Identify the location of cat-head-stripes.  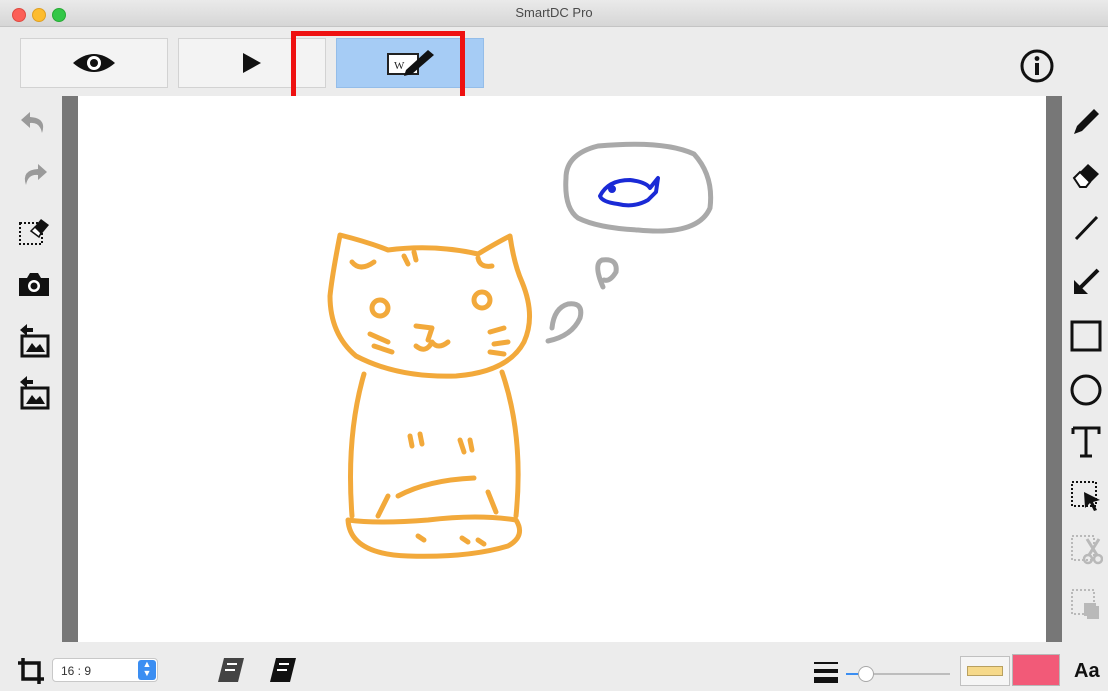
(410, 258).